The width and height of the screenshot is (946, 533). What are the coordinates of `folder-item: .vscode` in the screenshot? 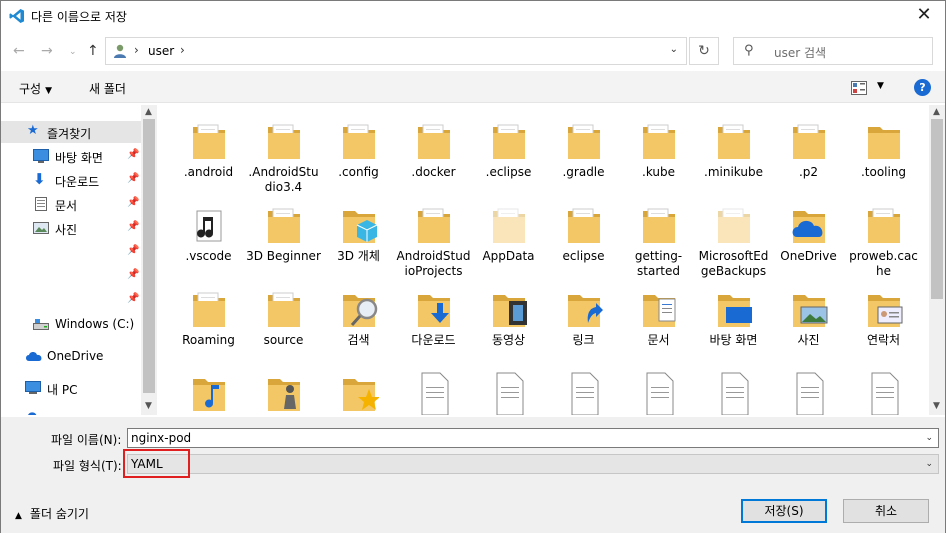 It's located at (208, 235).